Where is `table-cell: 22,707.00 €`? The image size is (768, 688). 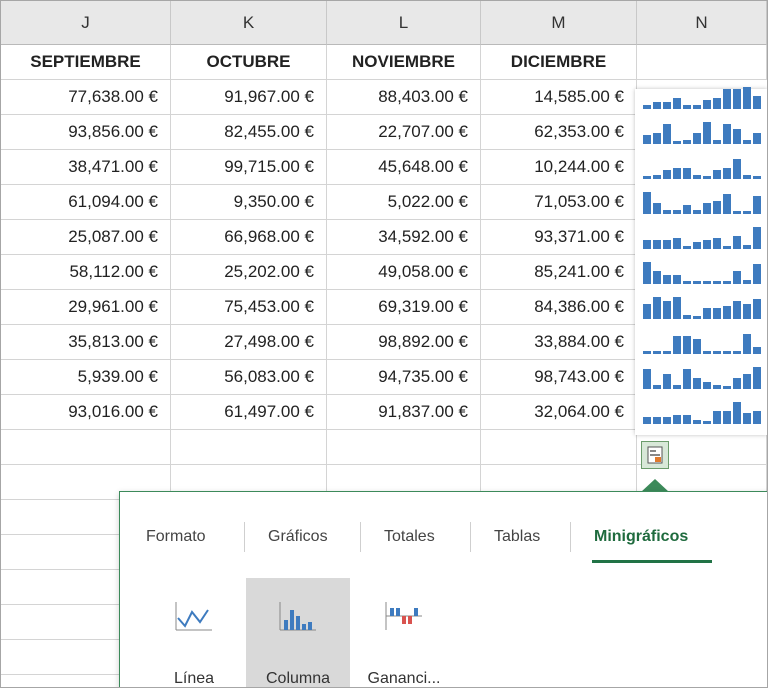 table-cell: 22,707.00 € is located at coordinates (404, 132).